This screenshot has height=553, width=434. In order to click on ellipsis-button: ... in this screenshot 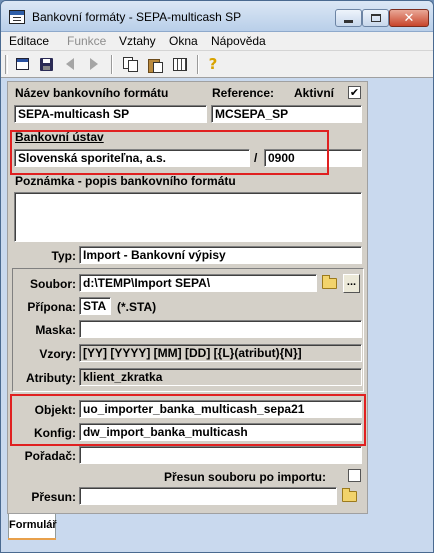, I will do `click(351, 283)`.